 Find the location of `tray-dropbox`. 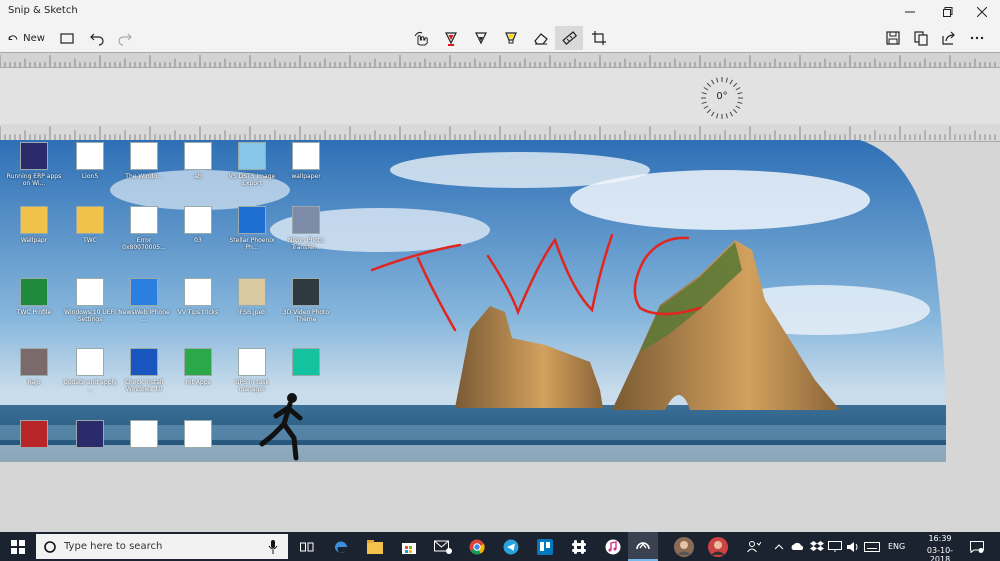

tray-dropbox is located at coordinates (817, 546).